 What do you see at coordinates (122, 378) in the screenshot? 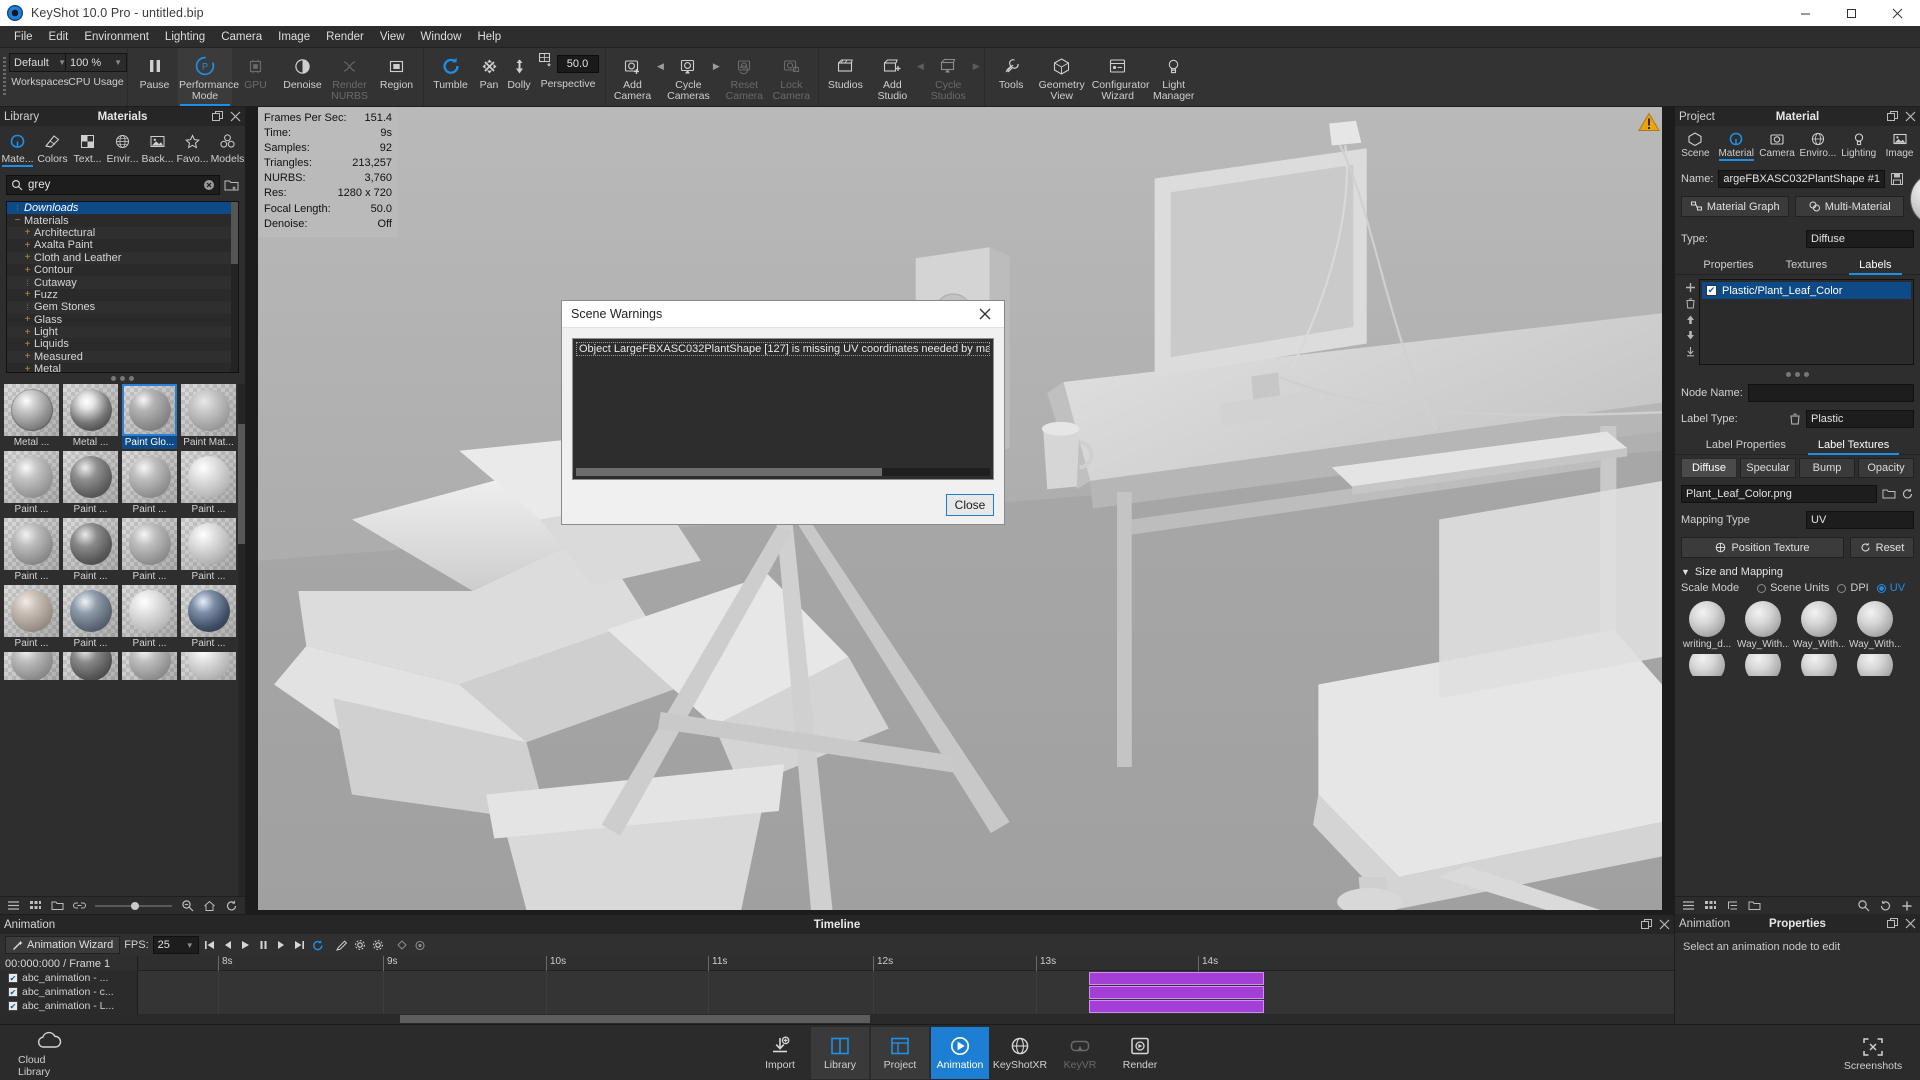
I see `panel-splitter-handle` at bounding box center [122, 378].